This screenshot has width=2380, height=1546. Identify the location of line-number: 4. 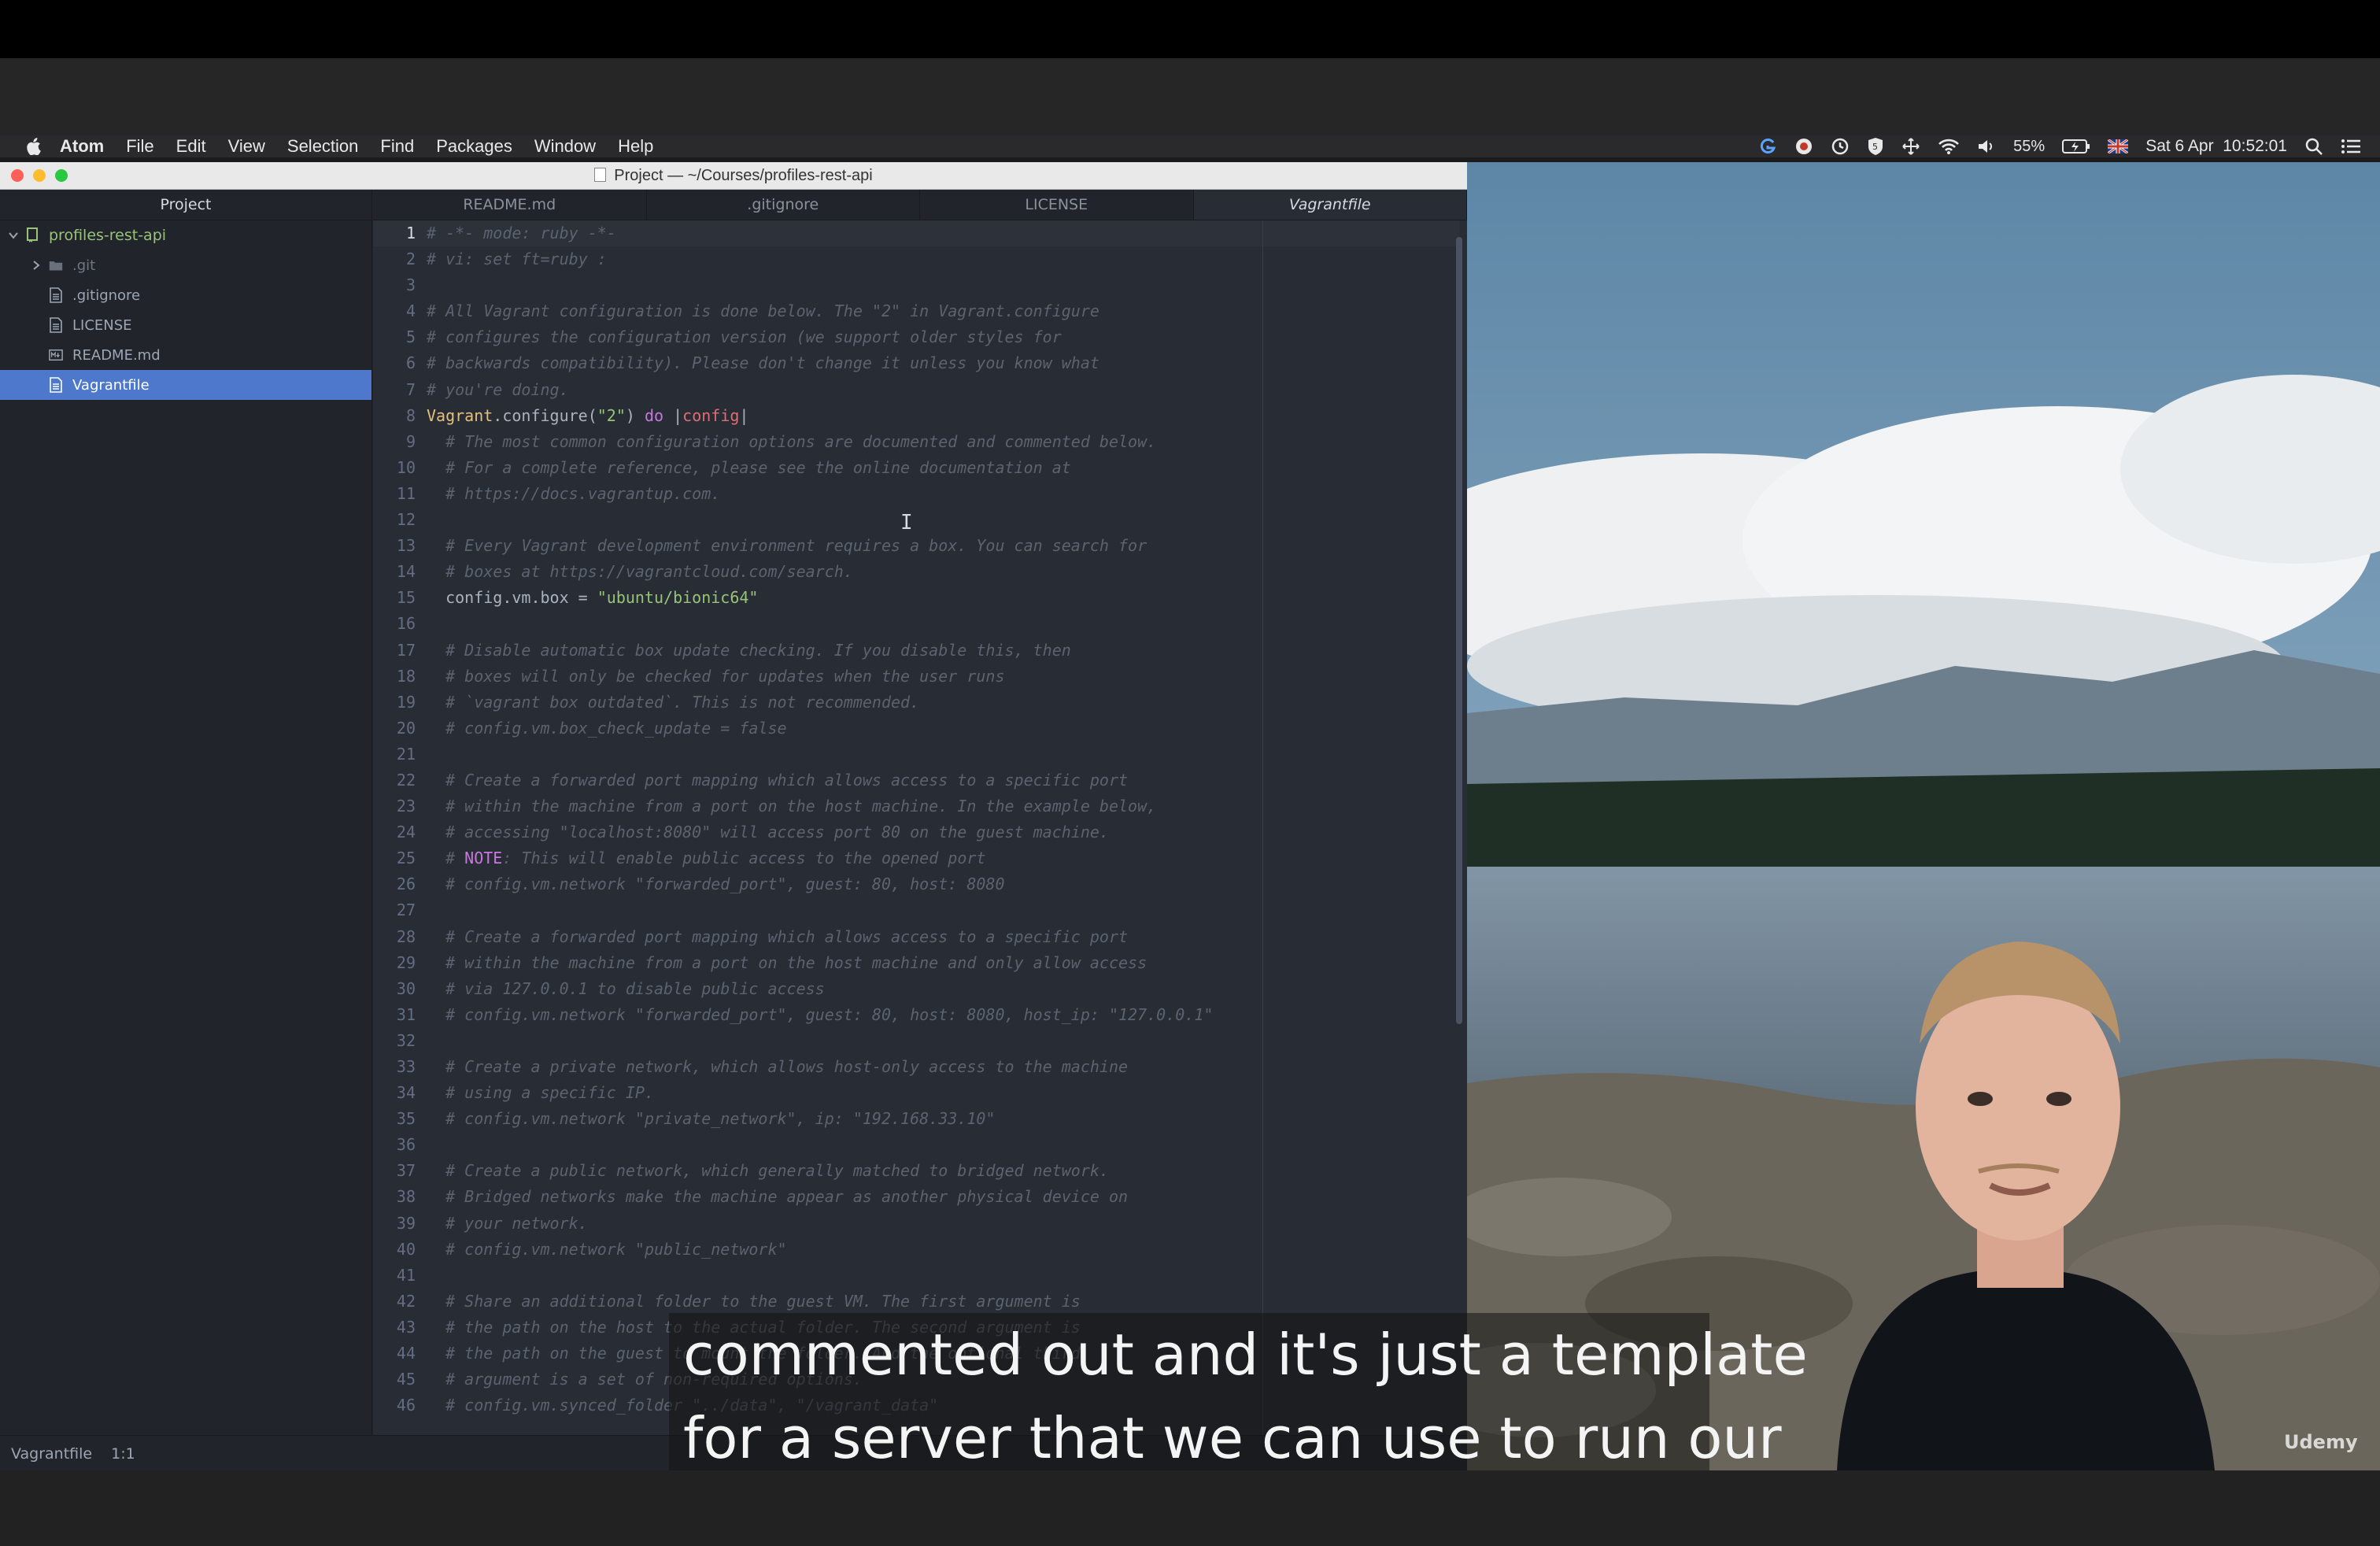
(394, 311).